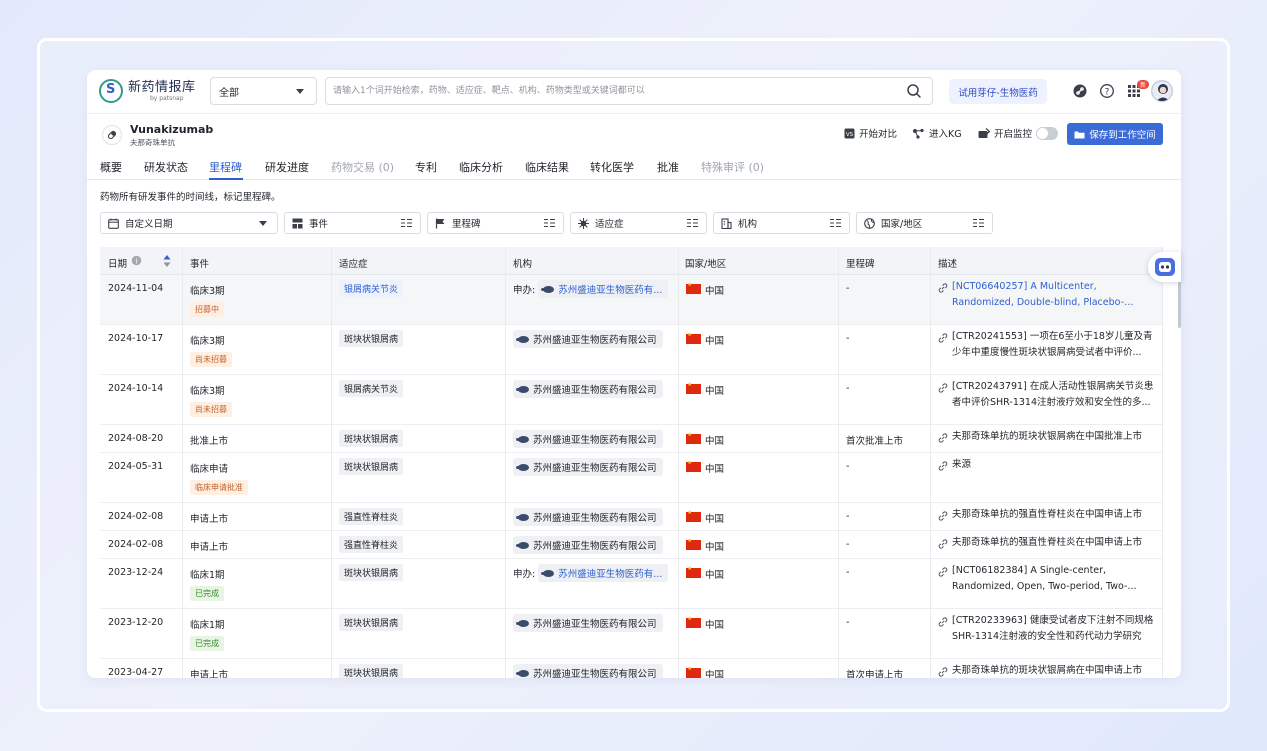  Describe the element at coordinates (495, 223) in the screenshot. I see `milestone-filter: 里程碑` at that location.